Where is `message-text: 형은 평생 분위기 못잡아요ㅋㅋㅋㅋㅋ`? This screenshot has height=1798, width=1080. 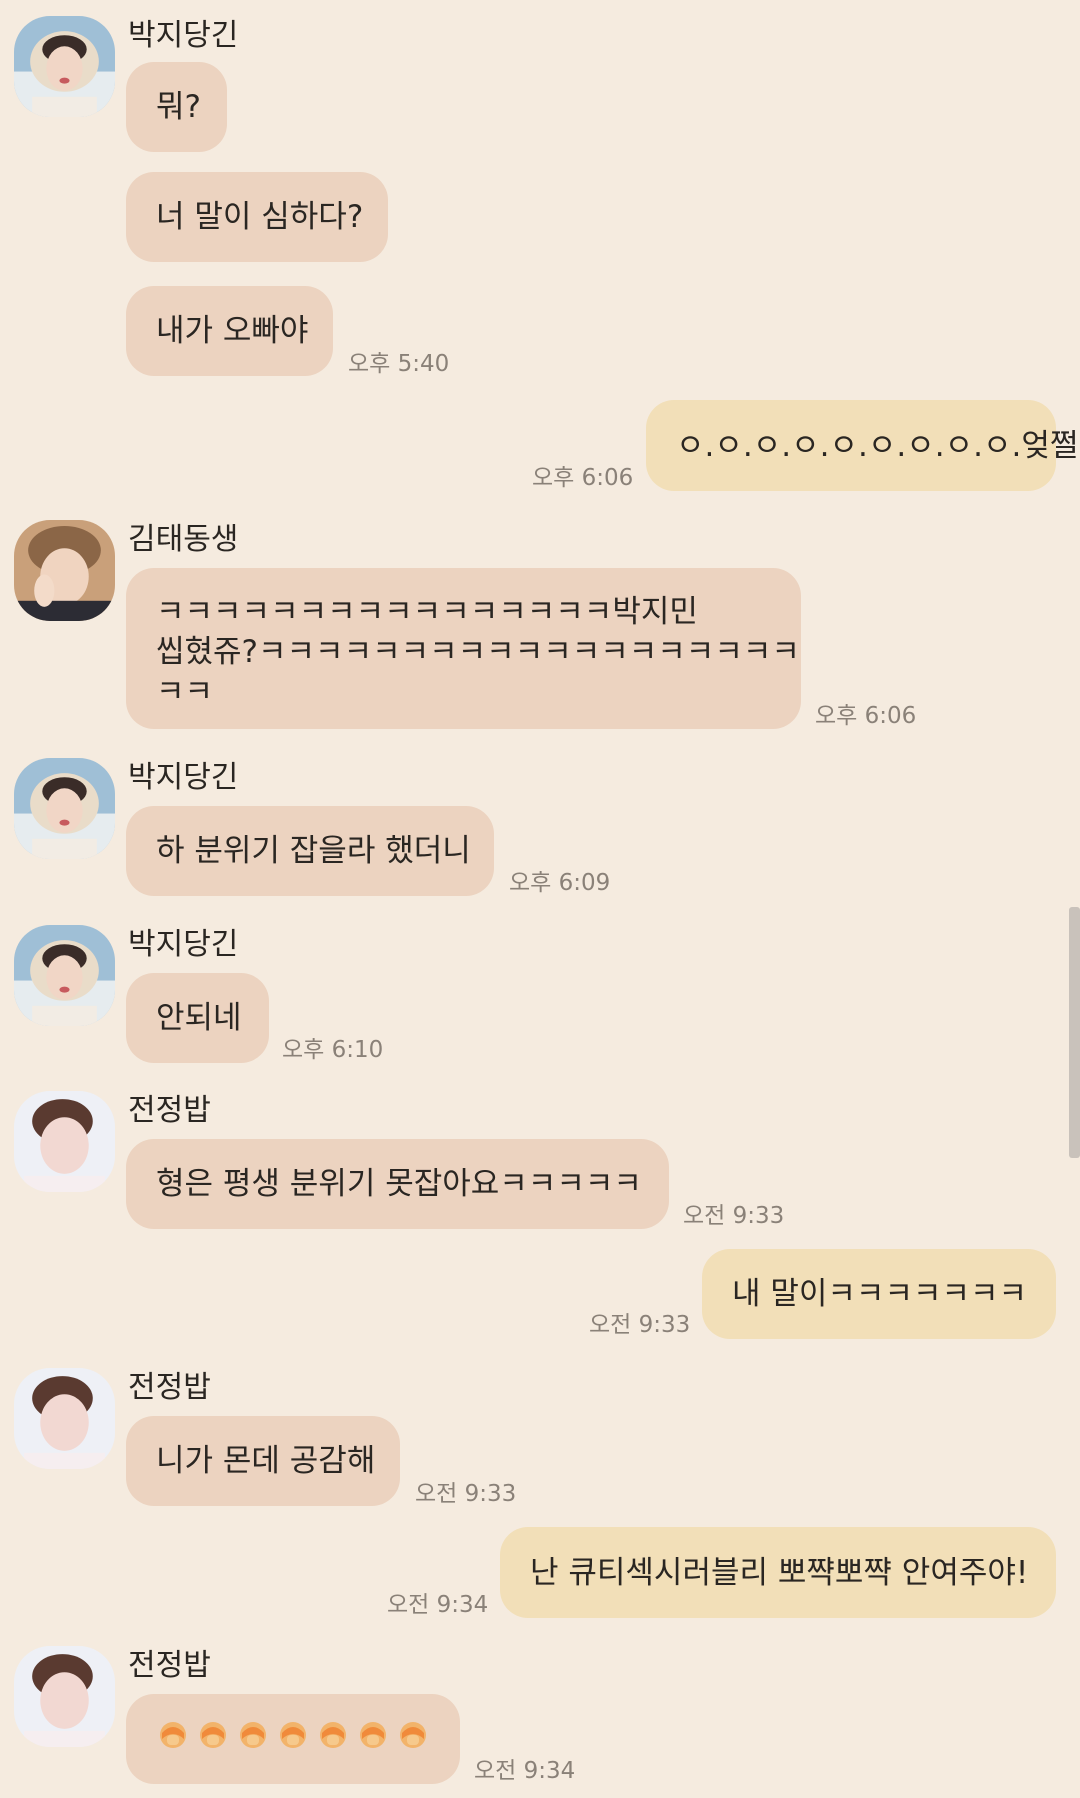
message-text: 형은 평생 분위기 못잡아요ㅋㅋㅋㅋㅋ is located at coordinates (399, 1184).